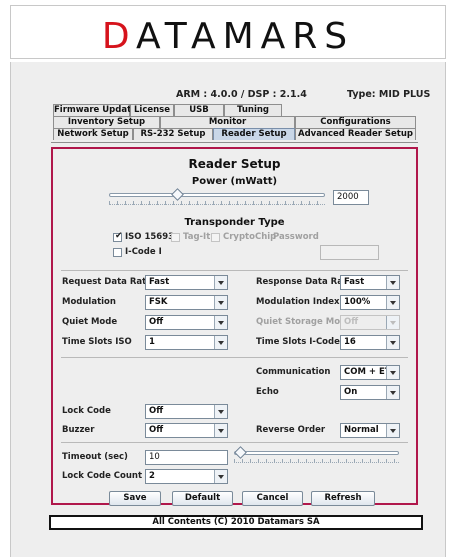  What do you see at coordinates (254, 134) in the screenshot?
I see `tab-reader-setup: Reader Setup` at bounding box center [254, 134].